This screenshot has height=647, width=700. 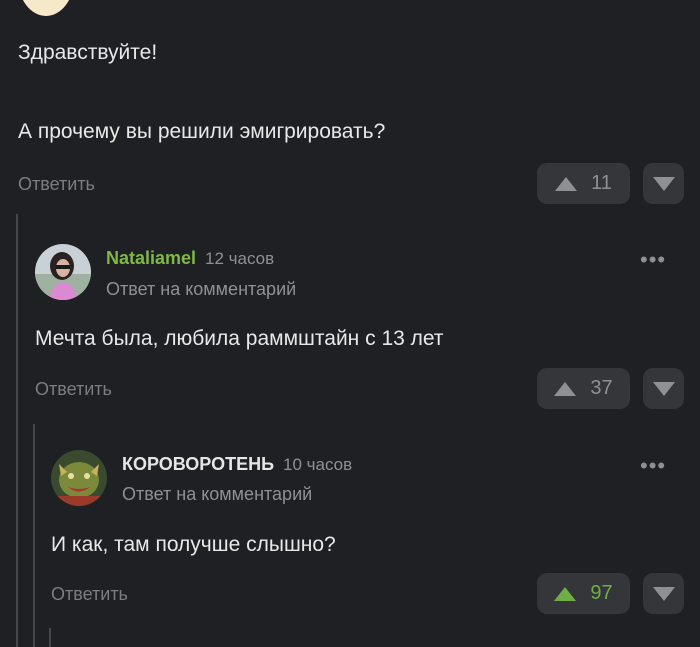 What do you see at coordinates (601, 388) in the screenshot?
I see `vote-count-2: 37` at bounding box center [601, 388].